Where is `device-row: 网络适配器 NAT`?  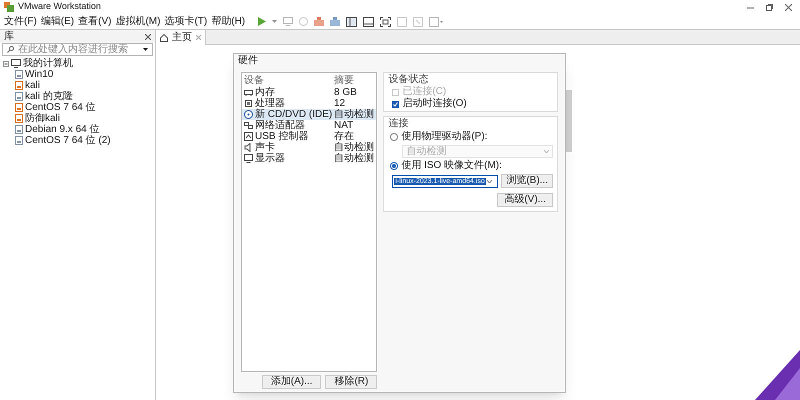
device-row: 网络适配器 NAT is located at coordinates (309, 125).